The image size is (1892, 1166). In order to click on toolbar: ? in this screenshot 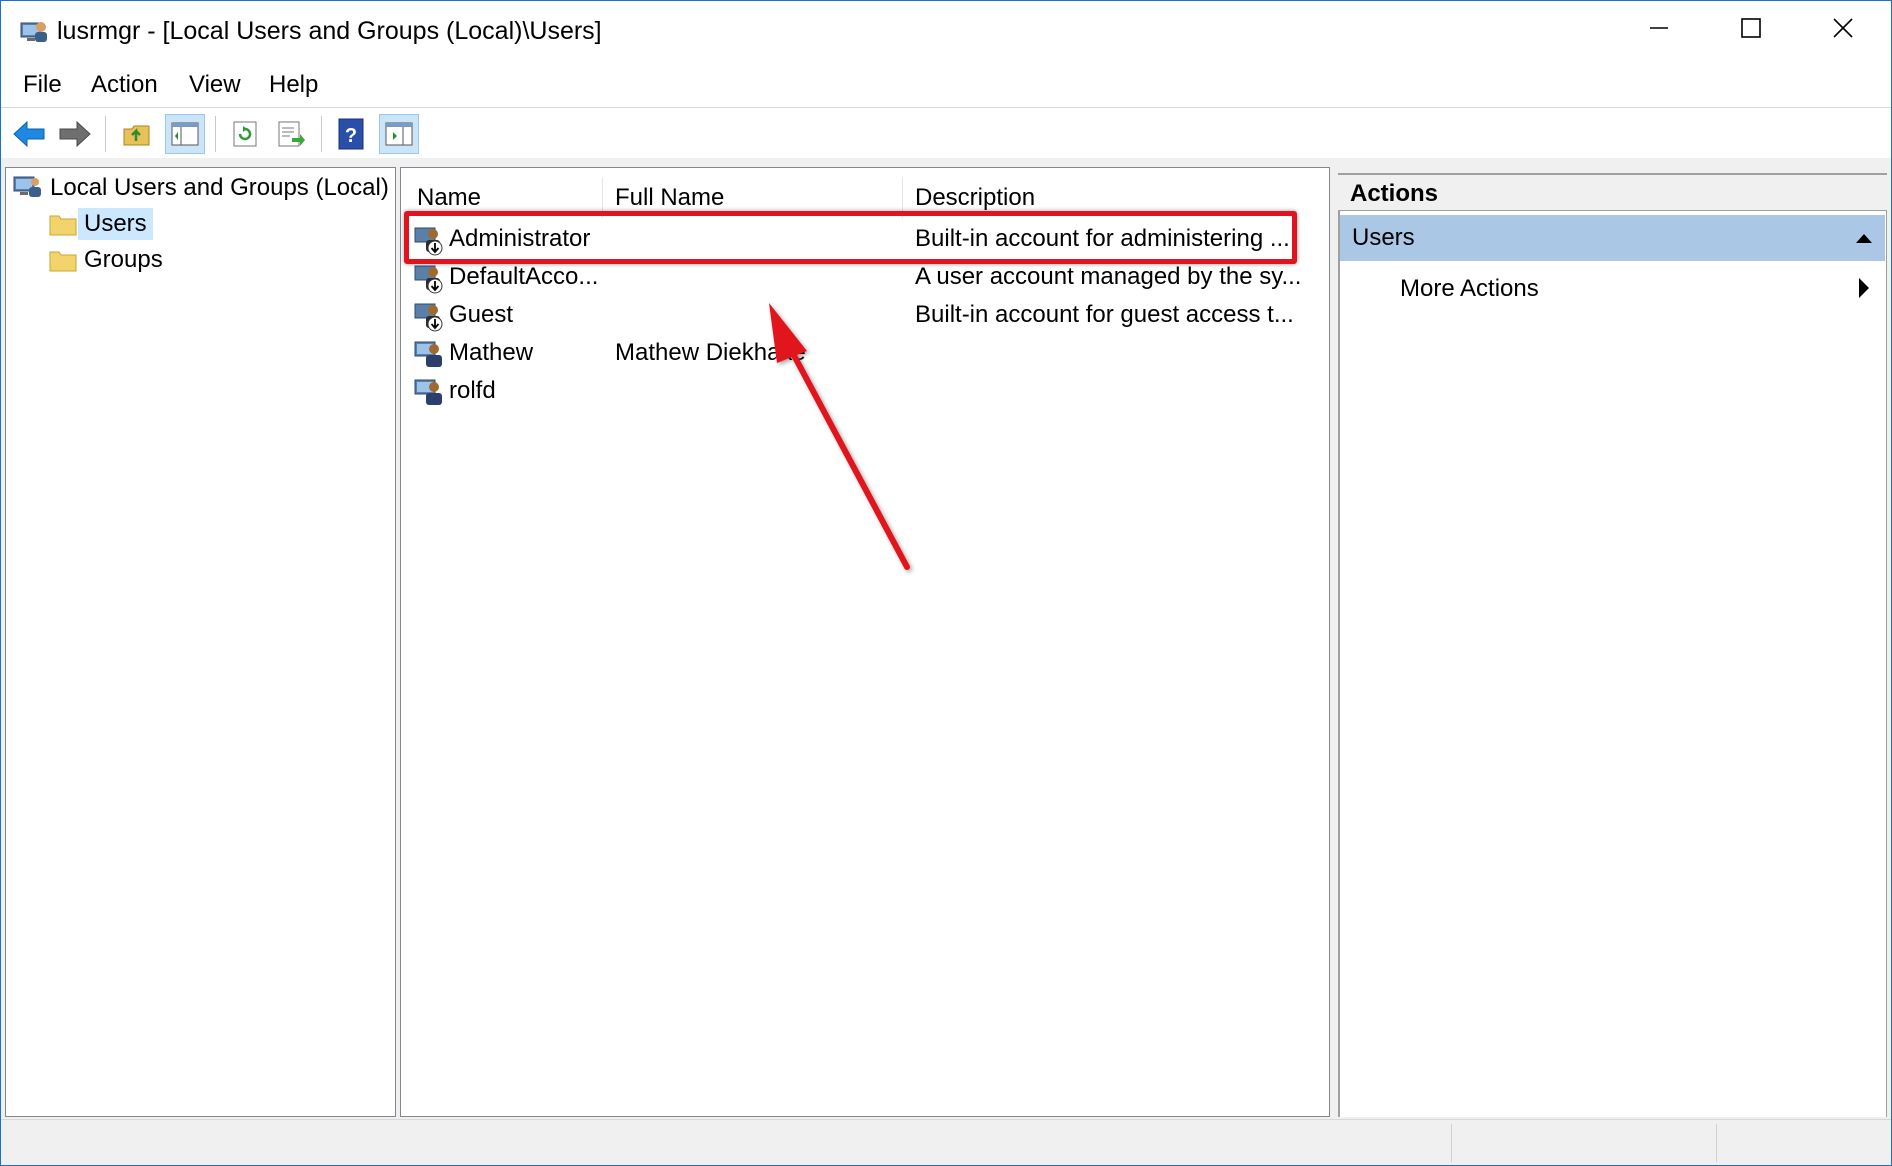, I will do `click(946, 132)`.